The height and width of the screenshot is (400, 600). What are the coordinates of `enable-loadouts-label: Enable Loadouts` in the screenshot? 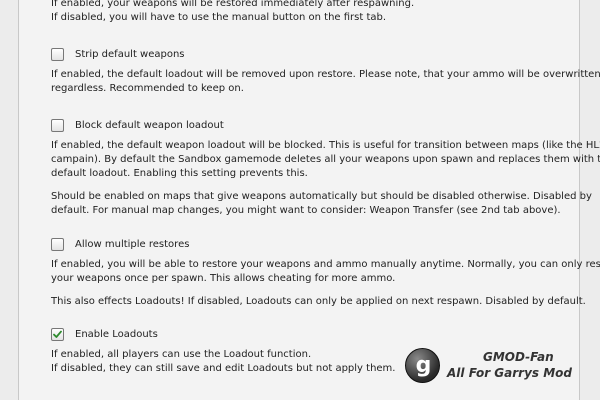 It's located at (116, 334).